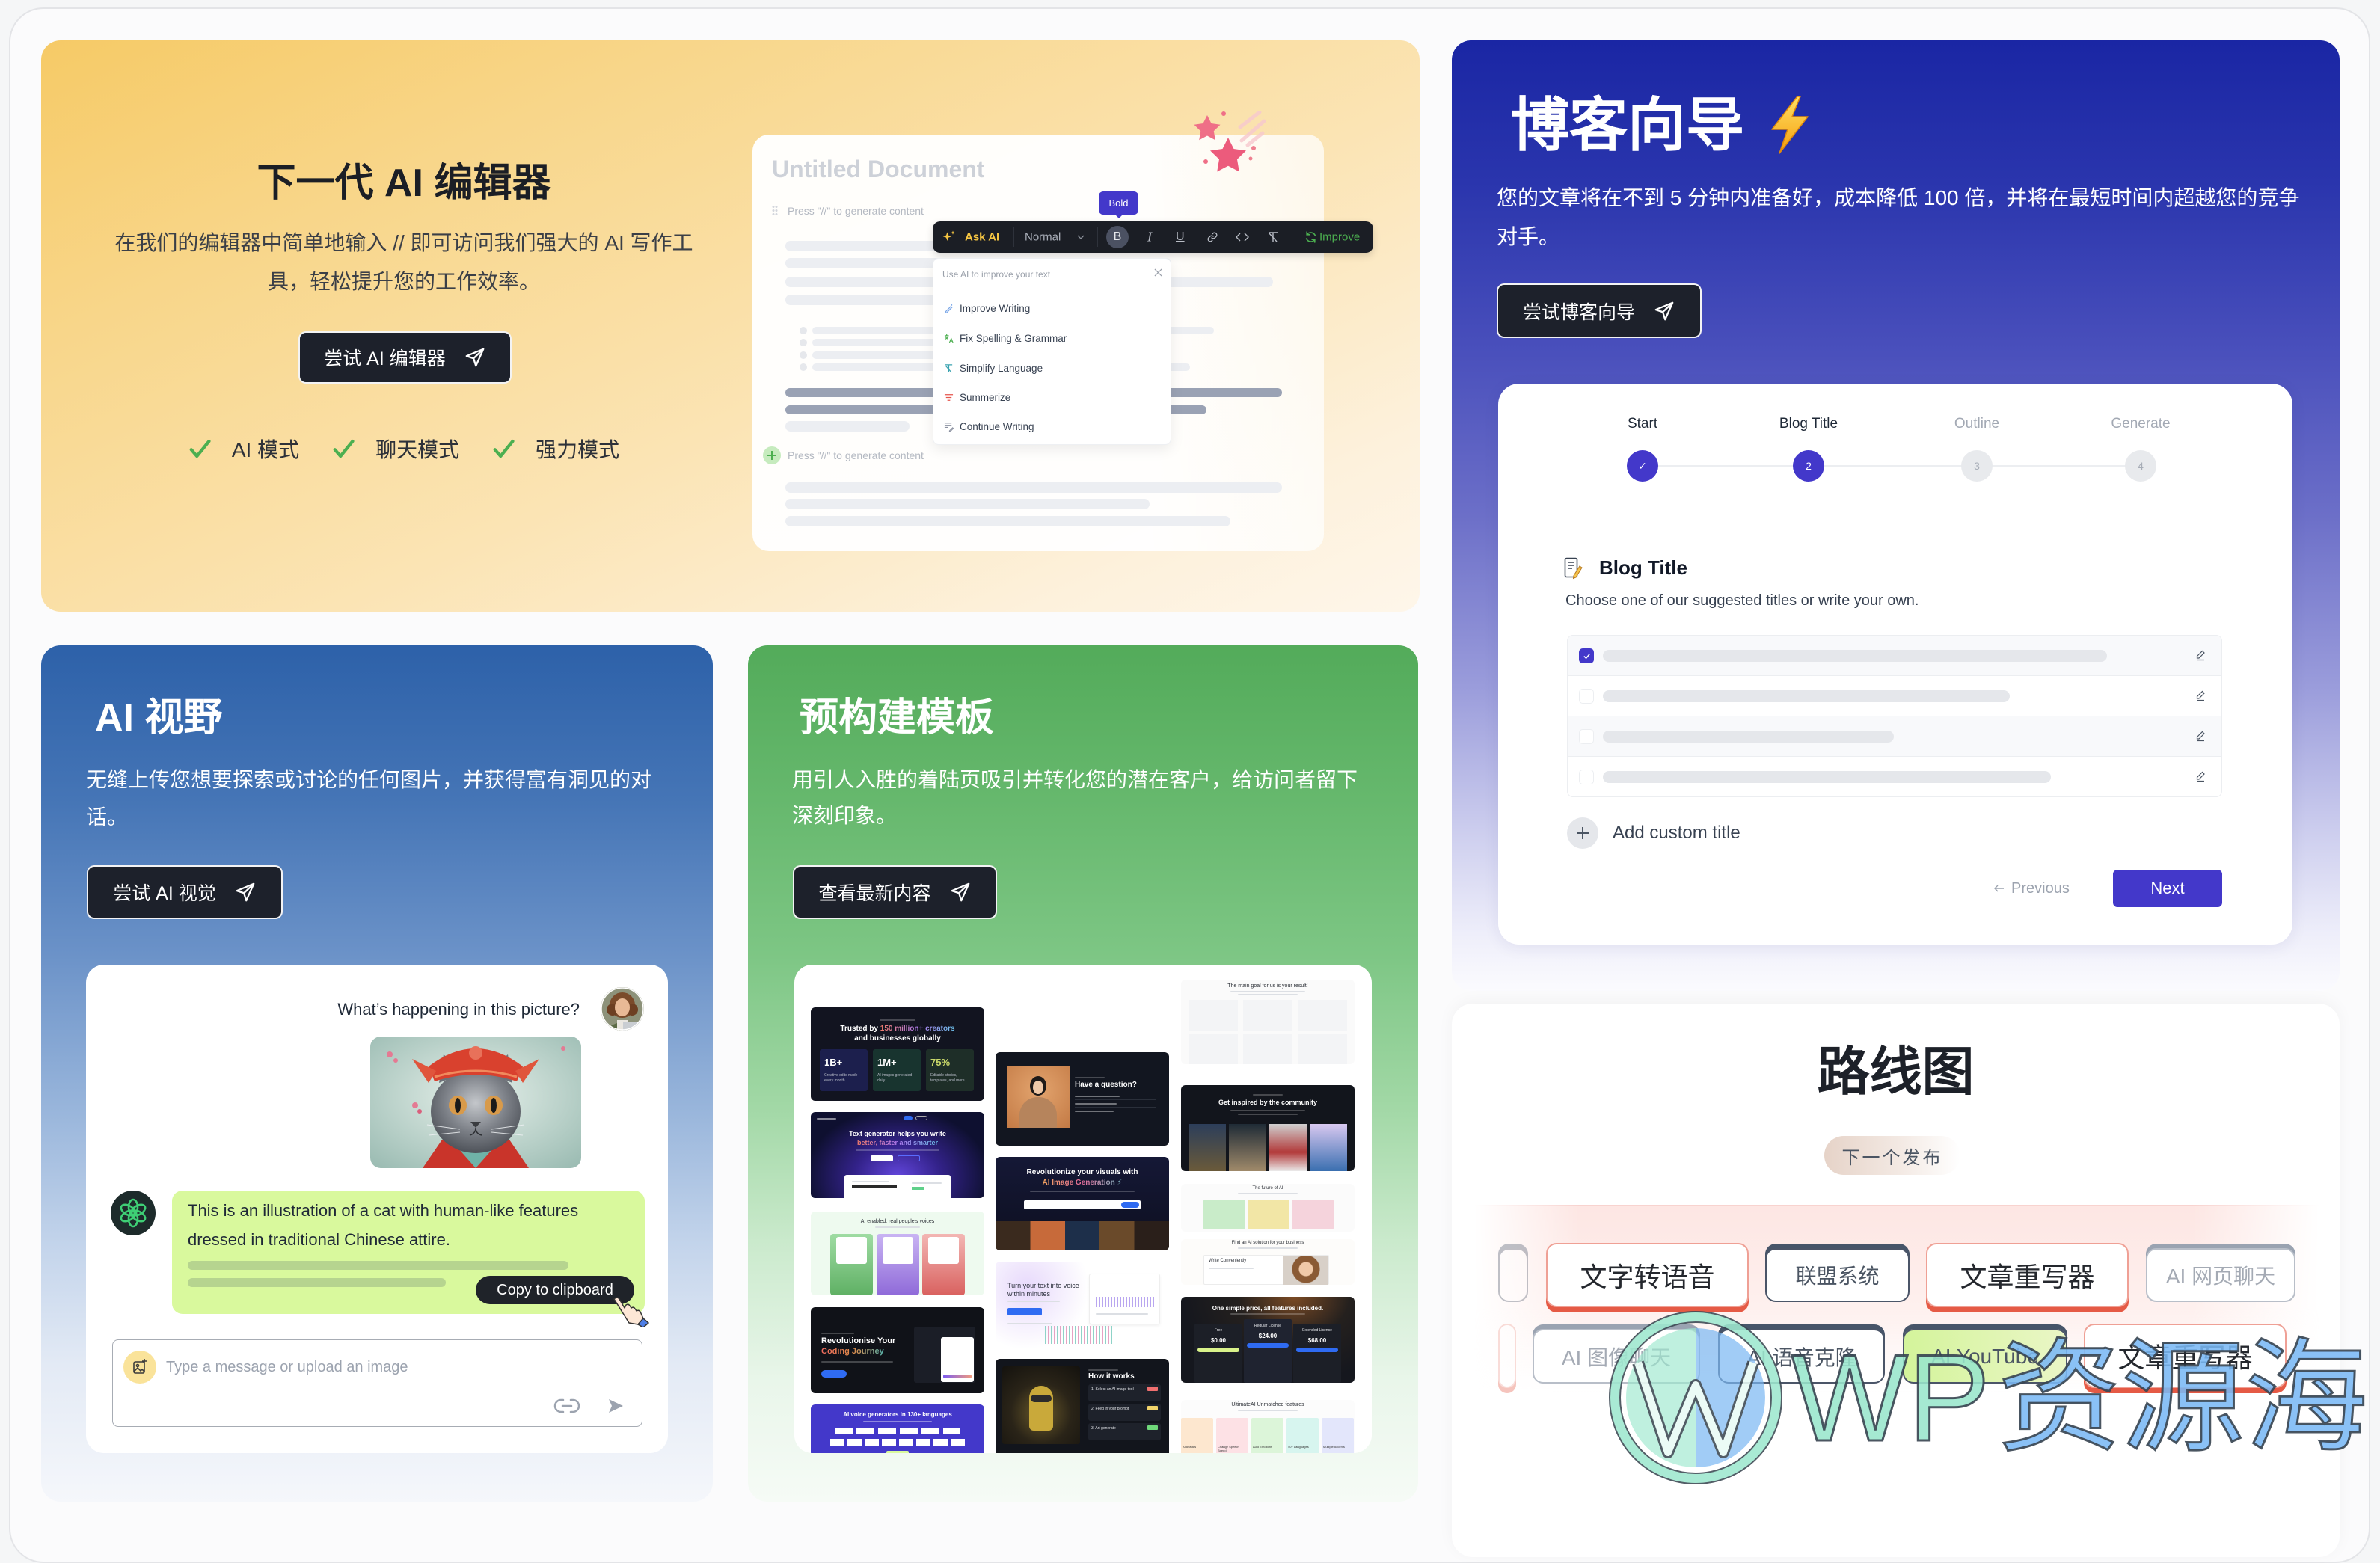 Image resolution: width=2380 pixels, height=1563 pixels. What do you see at coordinates (1052, 338) in the screenshot?
I see `menu-item-fix-spelling: Fix Spelling & Grammar` at bounding box center [1052, 338].